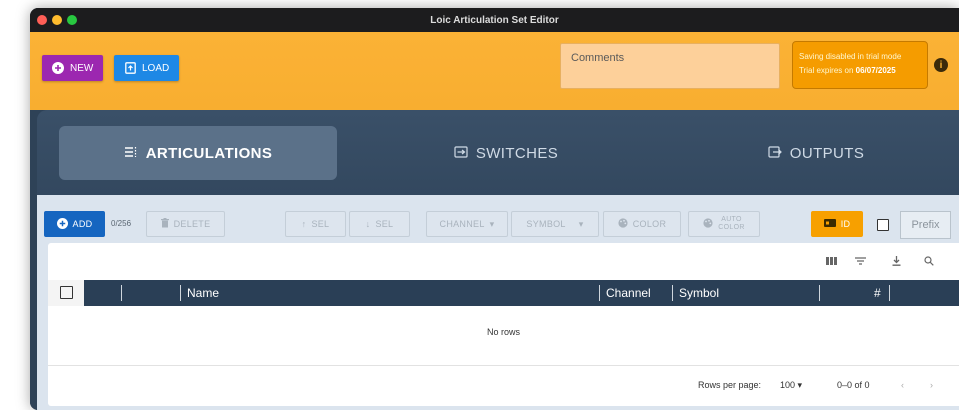 The height and width of the screenshot is (410, 959). I want to click on id-toggle-button: ID, so click(837, 224).